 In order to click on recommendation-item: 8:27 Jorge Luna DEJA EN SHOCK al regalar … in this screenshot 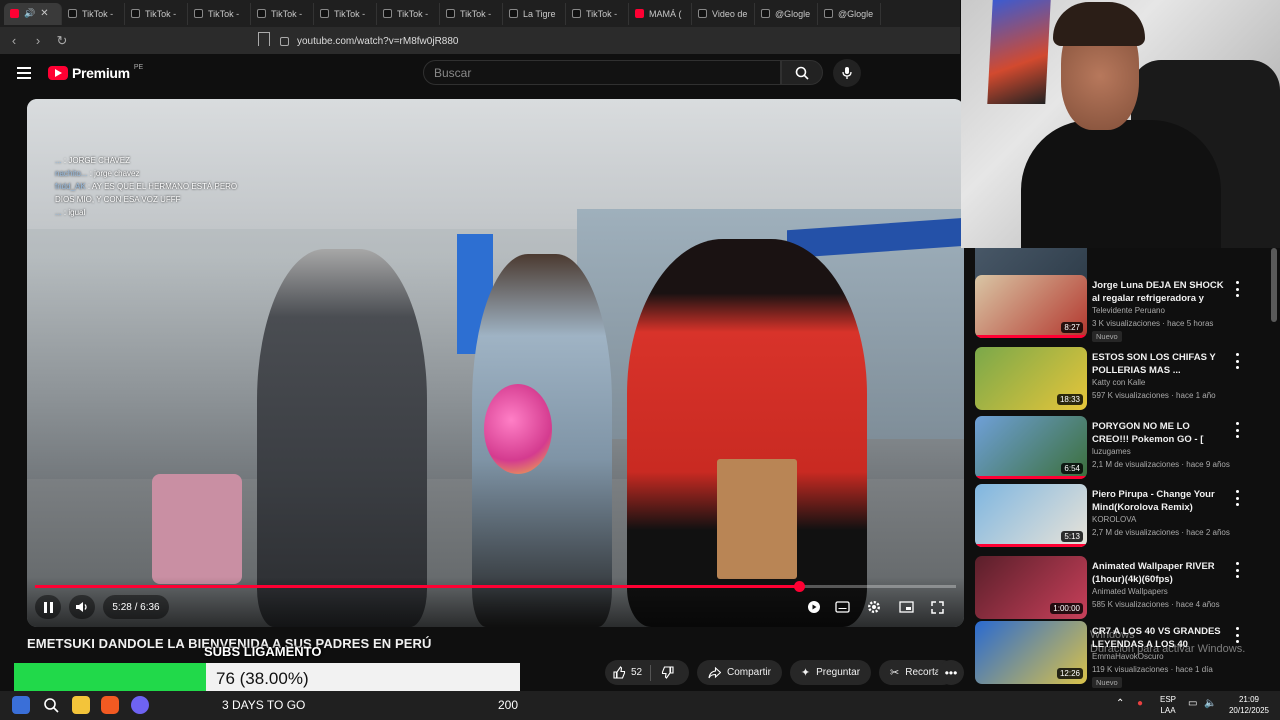, I will do `click(1124, 308)`.